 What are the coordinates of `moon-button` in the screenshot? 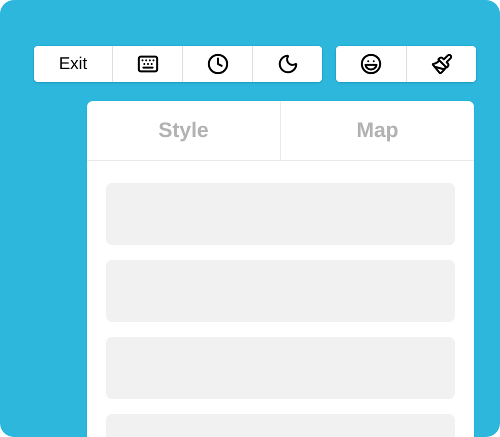 It's located at (287, 64).